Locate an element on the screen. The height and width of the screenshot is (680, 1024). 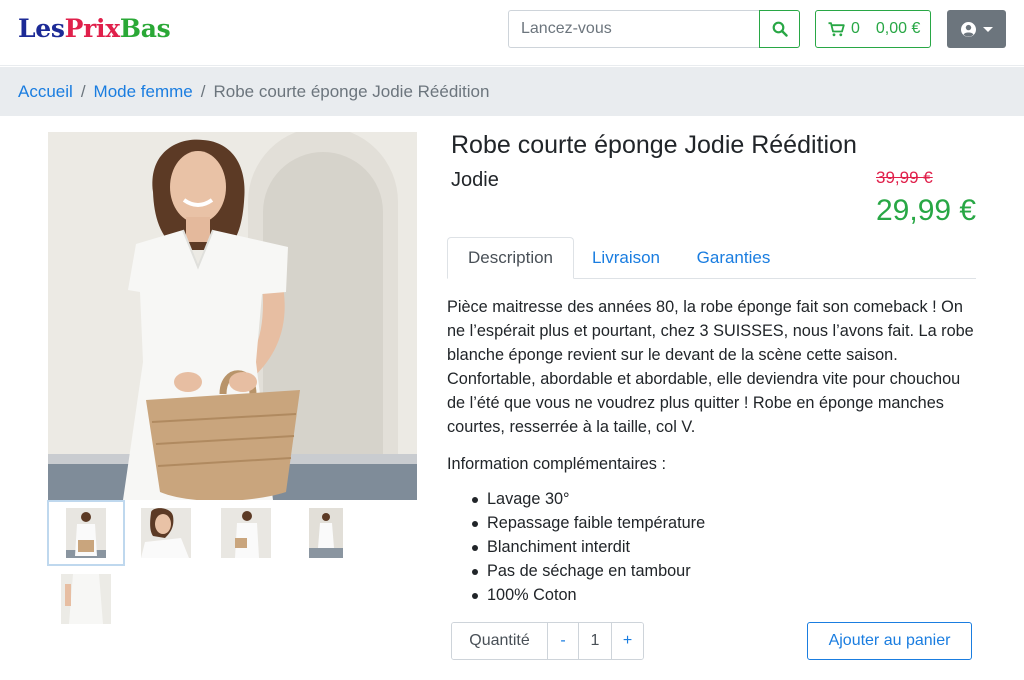
quantity-label: Quantité is located at coordinates (500, 641).